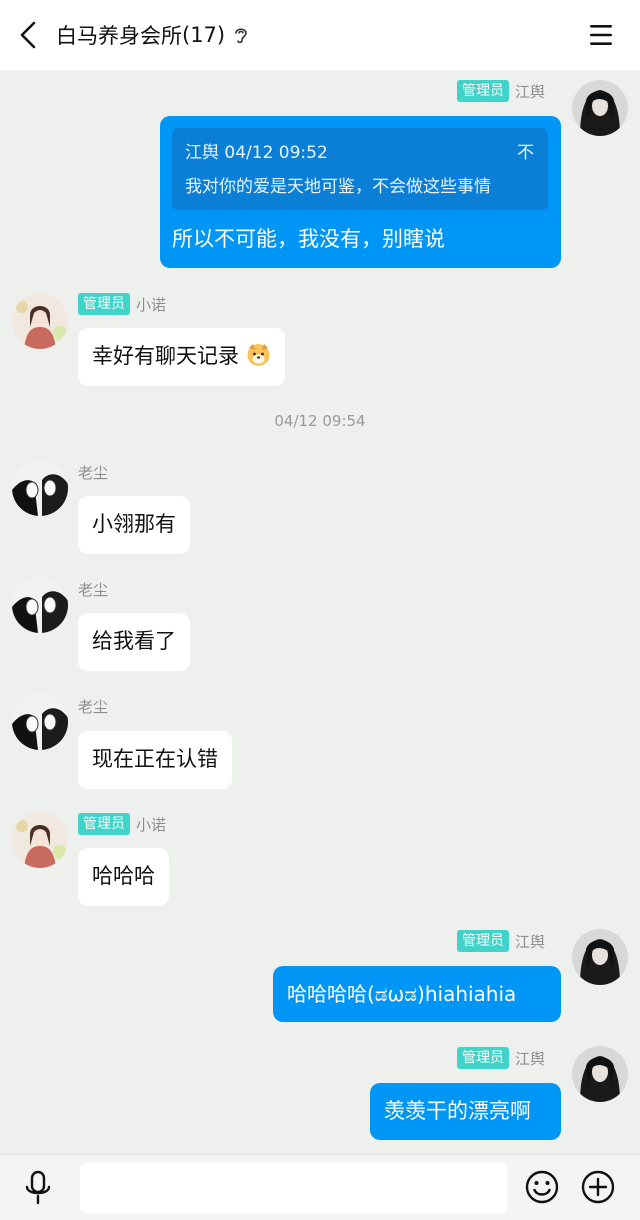  I want to click on message-bubble: 哈哈哈哈(ಡωಡ)hiahiahia, so click(417, 994).